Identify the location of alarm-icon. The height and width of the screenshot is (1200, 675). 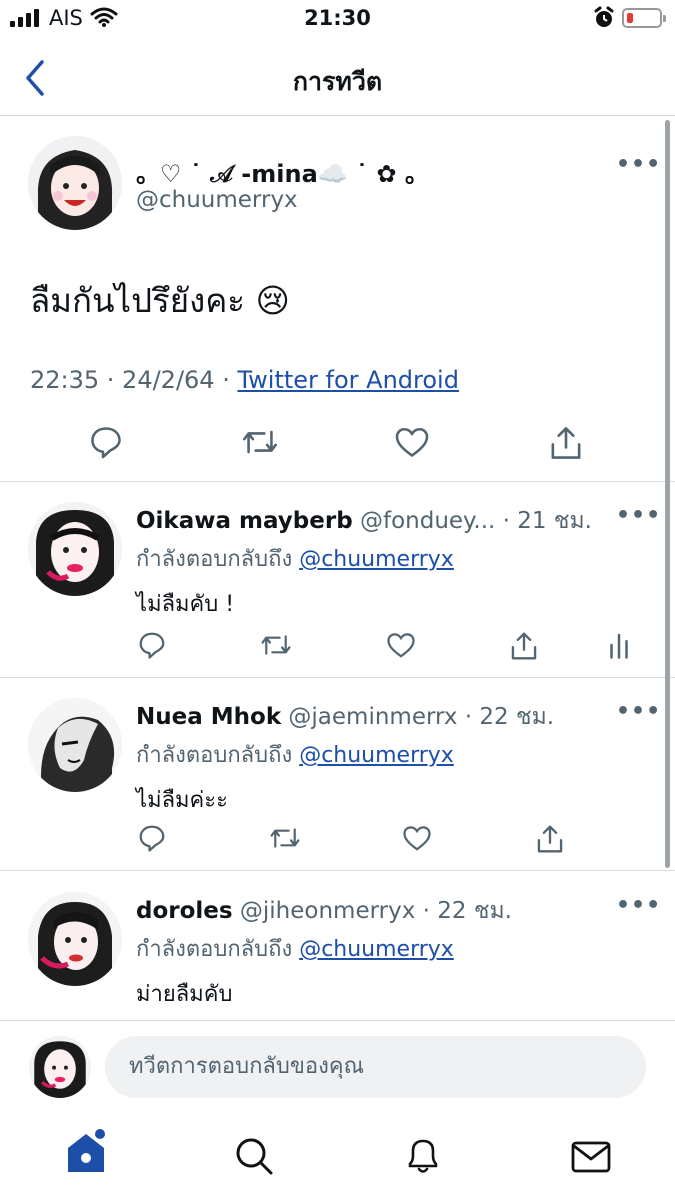
(604, 16).